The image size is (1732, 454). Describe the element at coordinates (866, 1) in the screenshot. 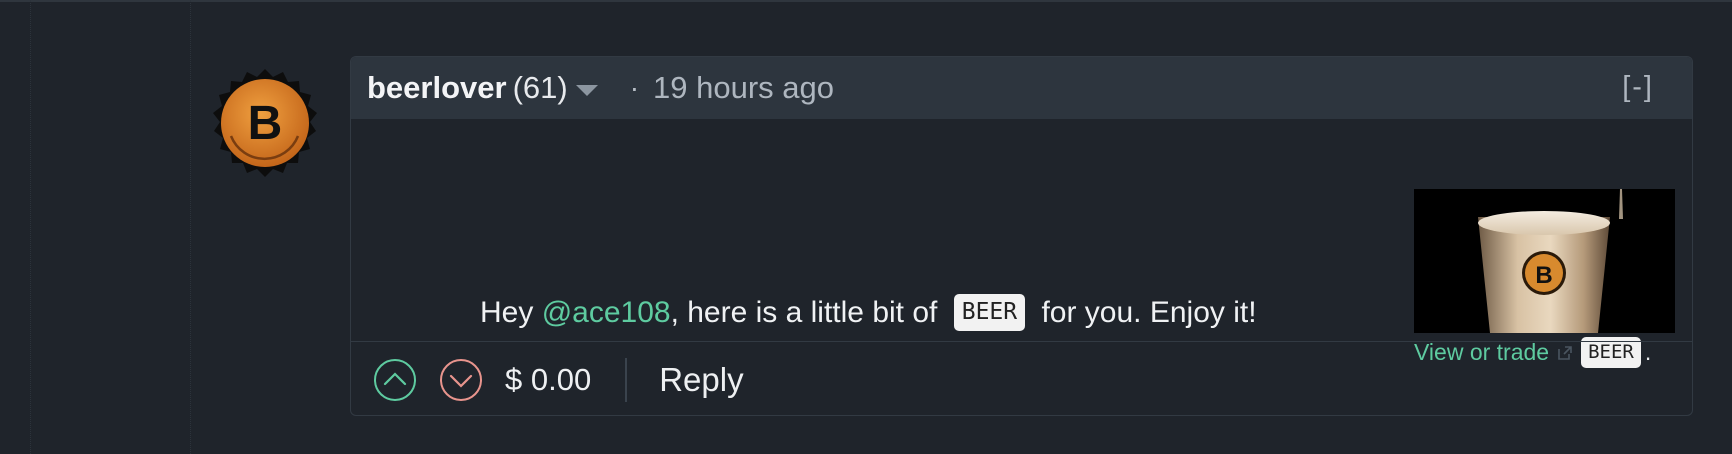

I see `top-border` at that location.